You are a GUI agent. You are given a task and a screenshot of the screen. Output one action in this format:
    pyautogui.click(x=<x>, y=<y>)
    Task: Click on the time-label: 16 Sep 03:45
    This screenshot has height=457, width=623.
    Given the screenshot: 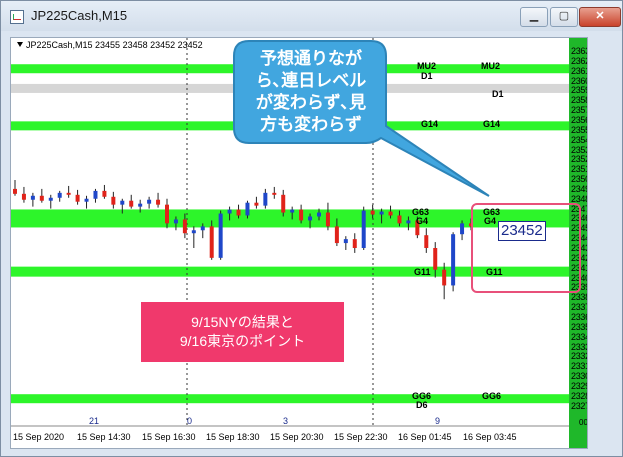 What is the action you would take?
    pyautogui.click(x=490, y=437)
    